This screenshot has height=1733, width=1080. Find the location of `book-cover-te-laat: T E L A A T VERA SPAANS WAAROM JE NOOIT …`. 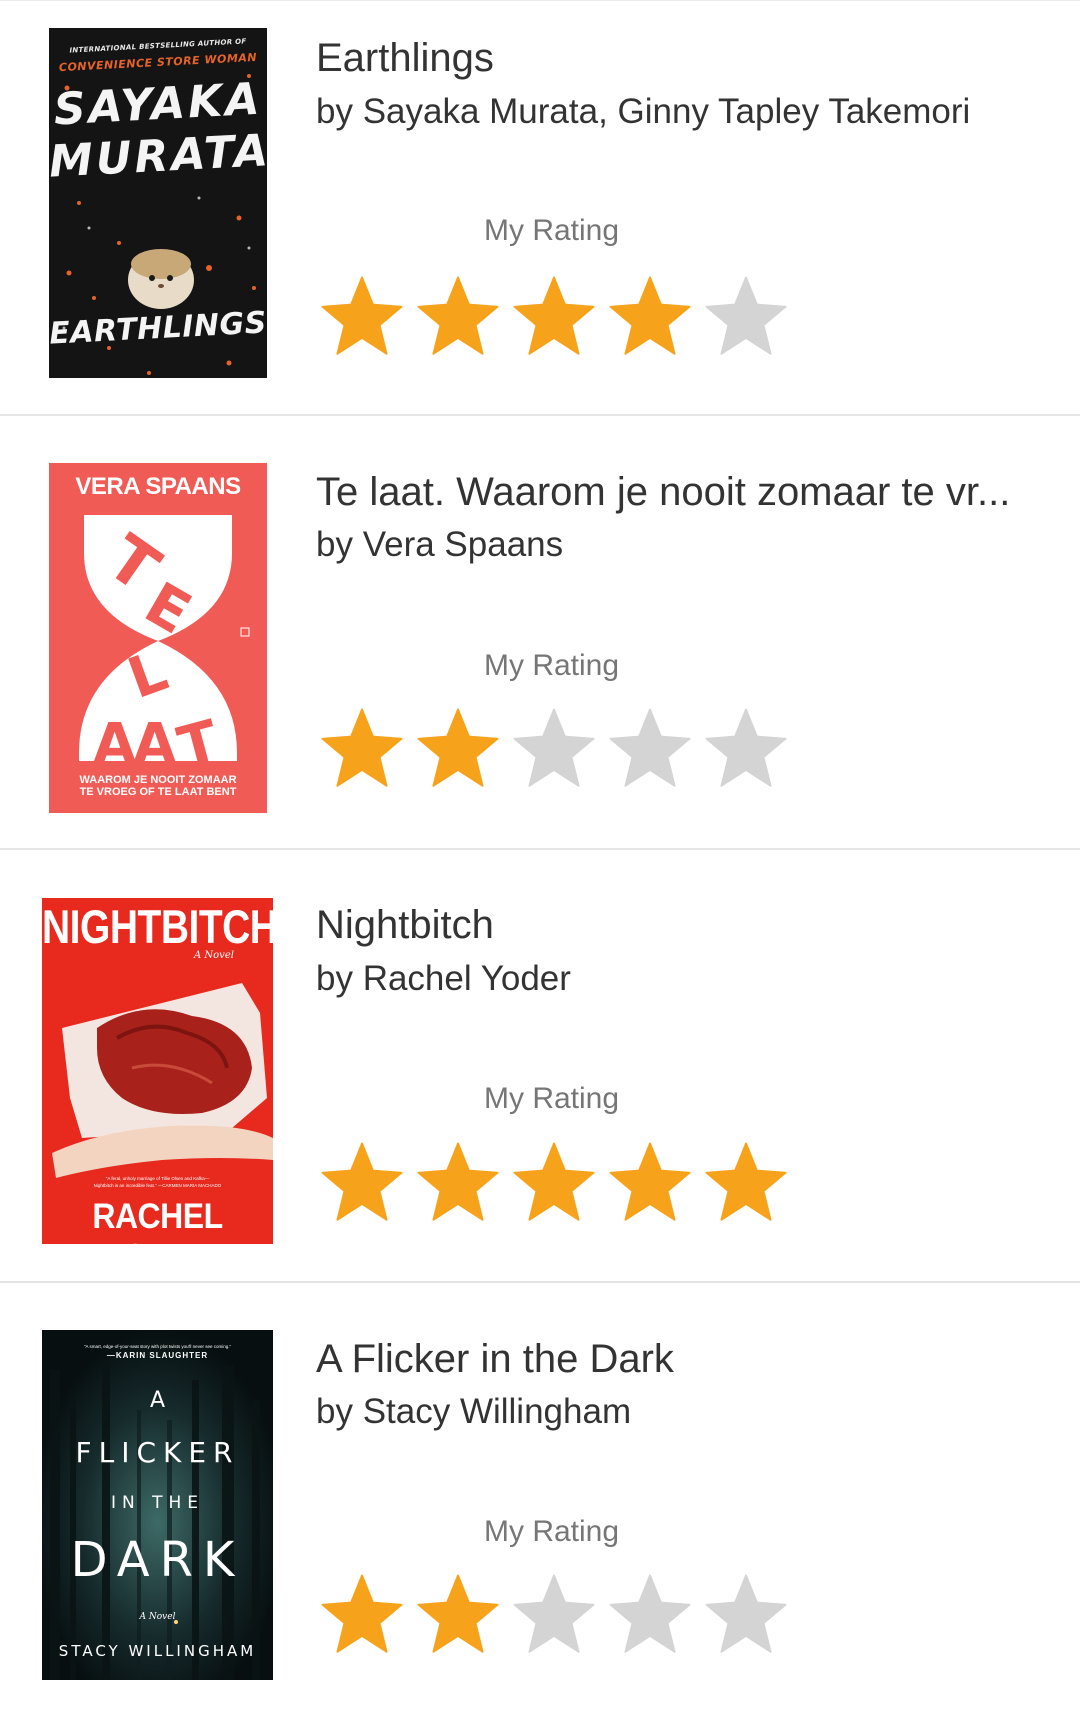

book-cover-te-laat: T E L A A T VERA SPAANS WAAROM JE NOOIT … is located at coordinates (158, 638).